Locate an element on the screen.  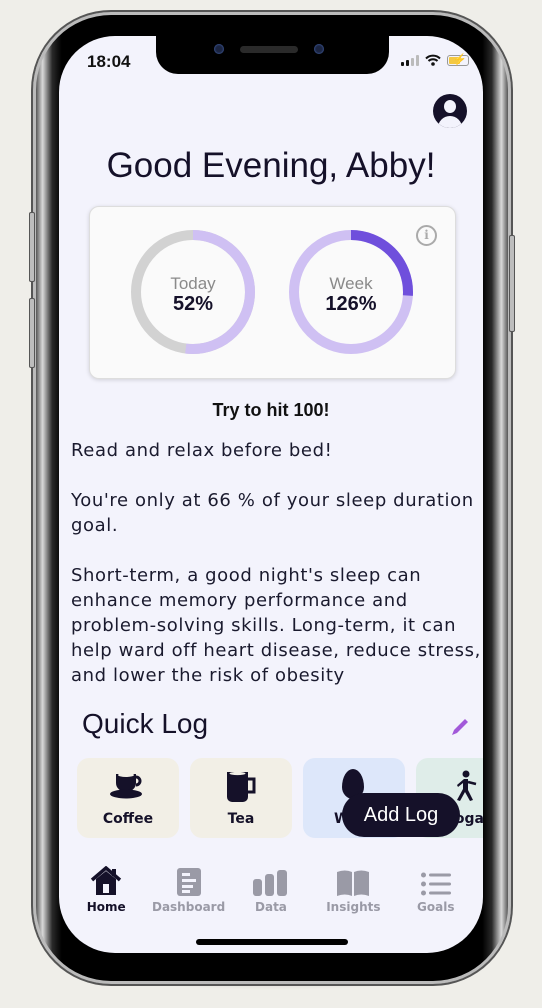
volume-up-button is located at coordinates (32, 247).